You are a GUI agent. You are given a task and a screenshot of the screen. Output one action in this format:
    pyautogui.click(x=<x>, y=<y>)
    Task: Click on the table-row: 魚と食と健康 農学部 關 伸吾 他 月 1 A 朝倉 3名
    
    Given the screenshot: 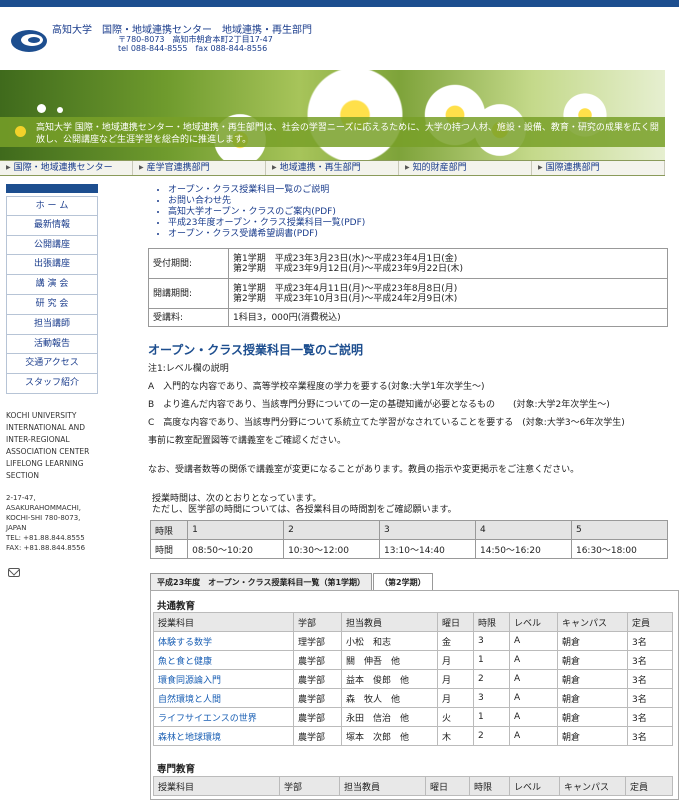 What is the action you would take?
    pyautogui.click(x=413, y=660)
    